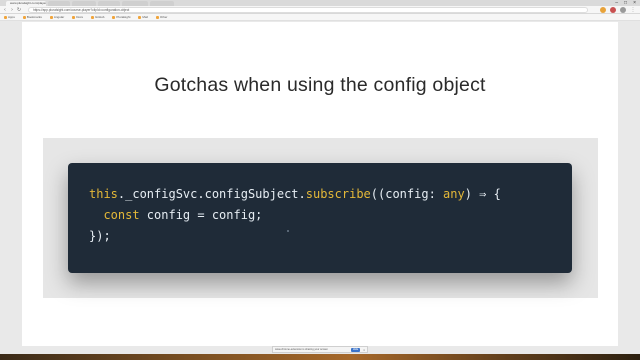 The width and height of the screenshot is (640, 360). I want to click on bookmark-item: Docs, so click(77, 17).